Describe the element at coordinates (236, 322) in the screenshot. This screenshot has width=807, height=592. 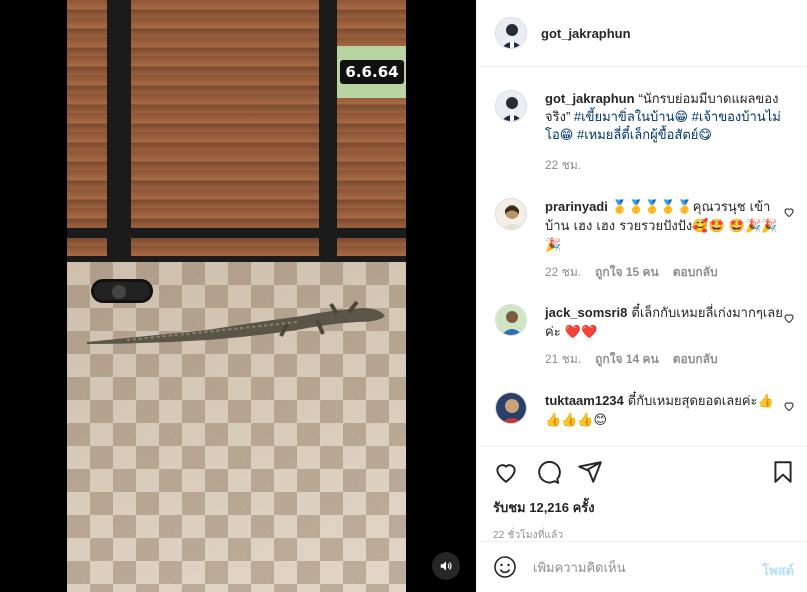
I see `monitor-lizard` at that location.